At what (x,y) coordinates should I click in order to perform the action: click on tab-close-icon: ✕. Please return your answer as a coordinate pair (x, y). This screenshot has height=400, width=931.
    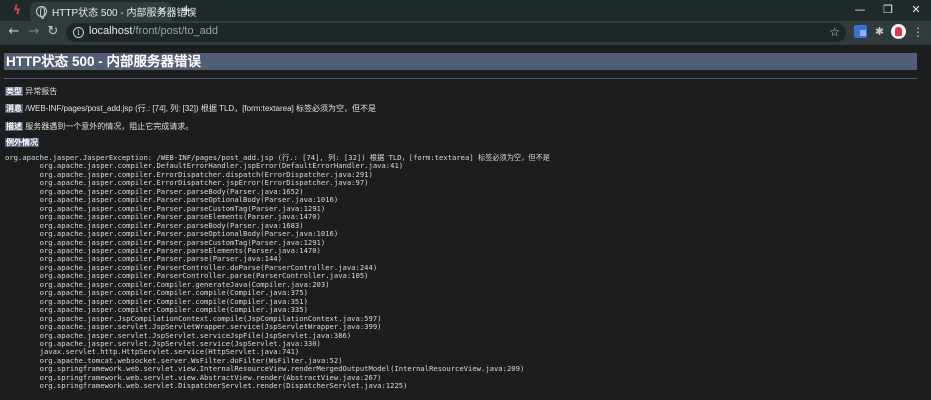
    Looking at the image, I should click on (162, 11).